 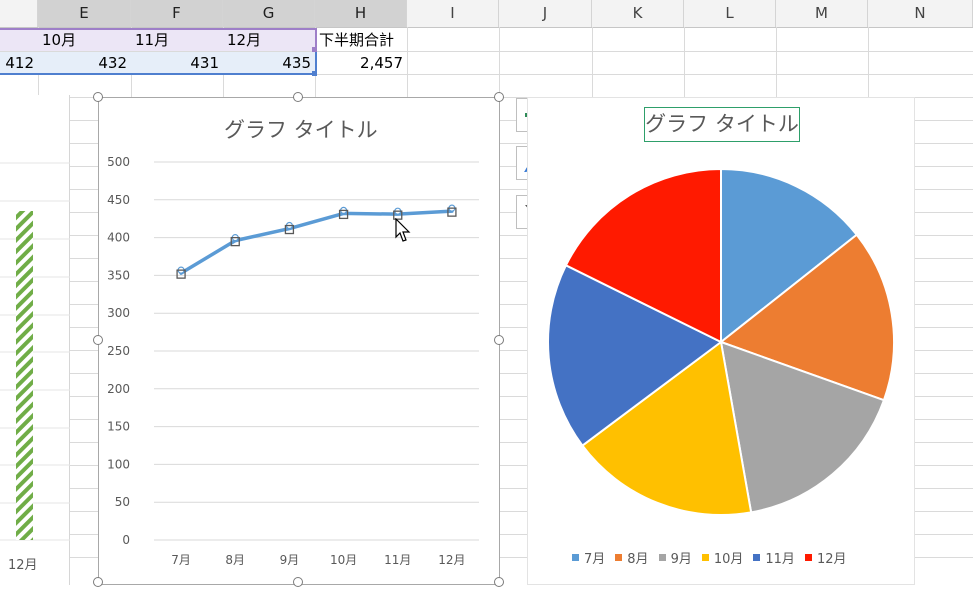 I want to click on column-header-n: N, so click(x=920, y=13).